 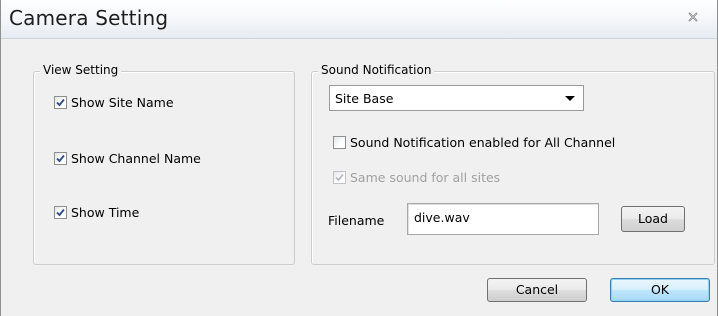 I want to click on same-sound-checkbox: Same sound for all sites, so click(x=416, y=177).